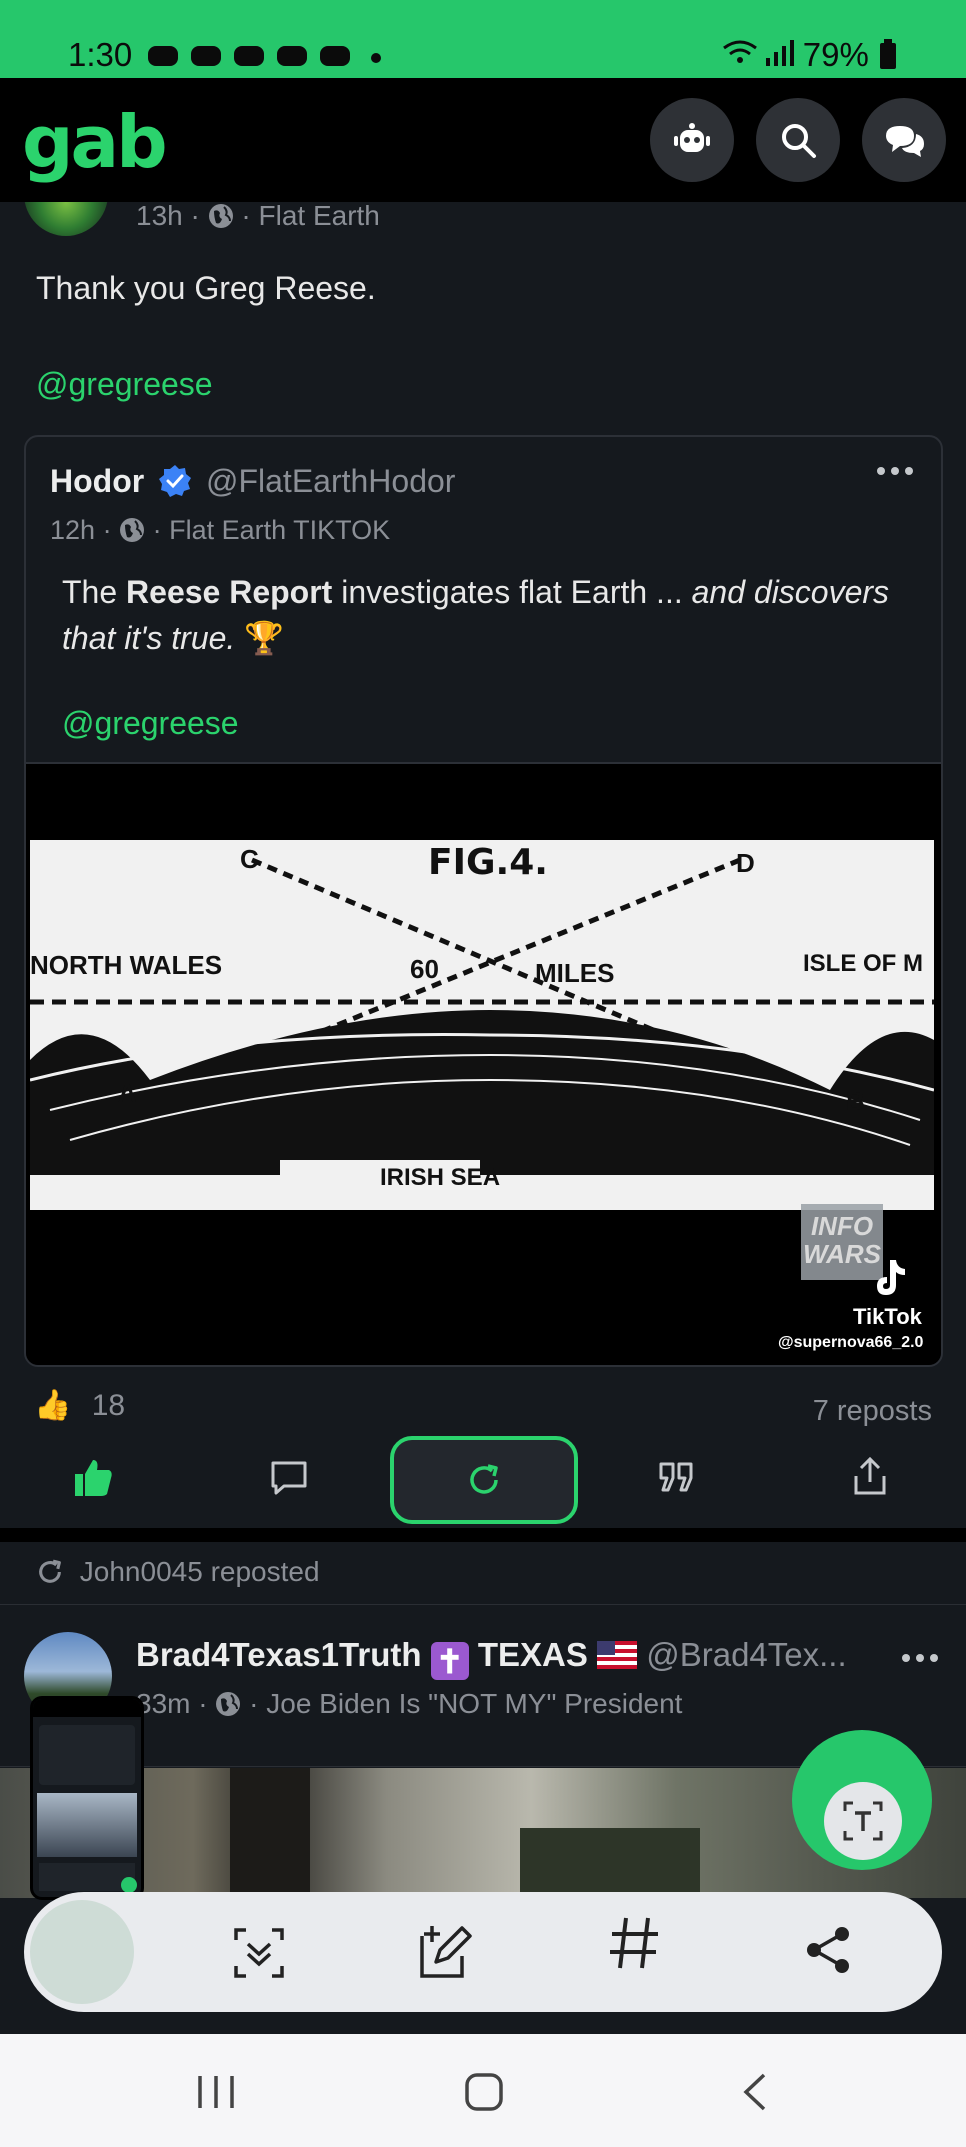 The width and height of the screenshot is (966, 2147). What do you see at coordinates (488, 862) in the screenshot?
I see `figure-title: FIG.4.` at bounding box center [488, 862].